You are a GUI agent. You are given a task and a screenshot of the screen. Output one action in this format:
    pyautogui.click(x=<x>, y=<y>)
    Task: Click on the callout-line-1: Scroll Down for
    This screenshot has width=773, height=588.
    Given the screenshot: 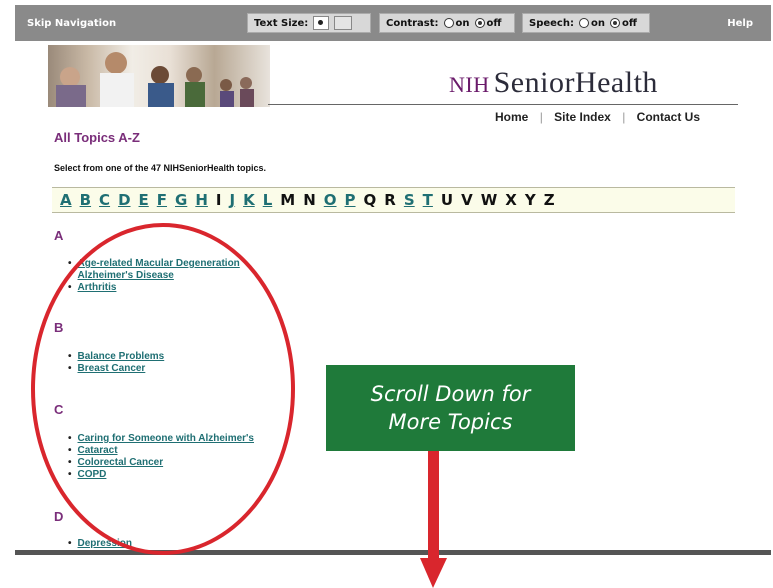 What is the action you would take?
    pyautogui.click(x=450, y=394)
    